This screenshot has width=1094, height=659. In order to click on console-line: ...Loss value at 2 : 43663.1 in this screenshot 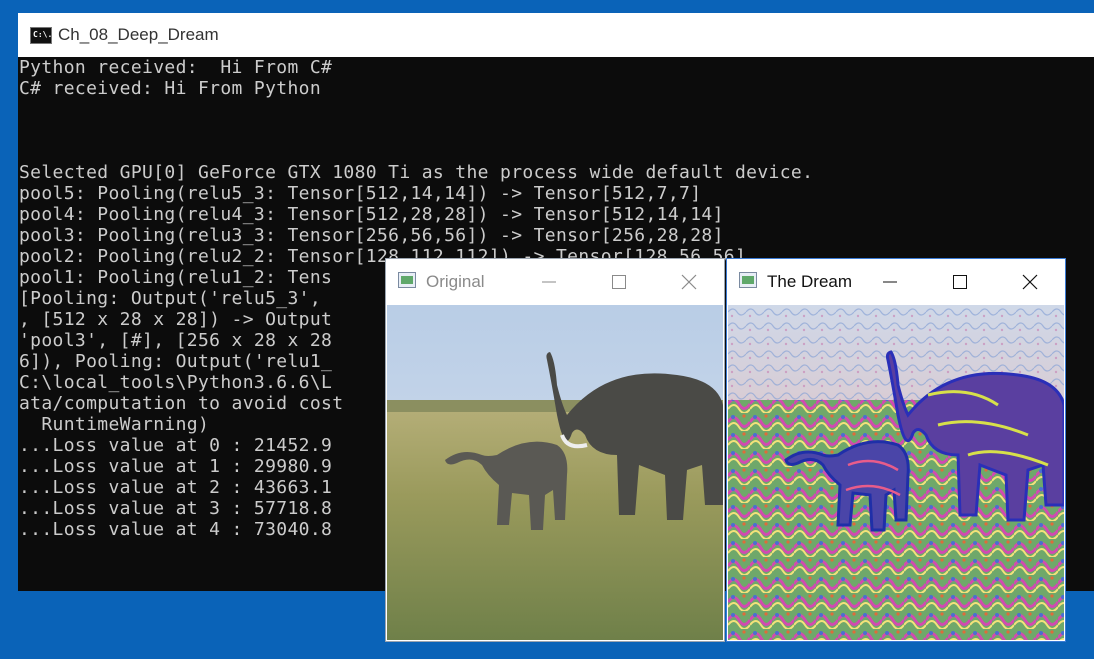, I will do `click(176, 487)`.